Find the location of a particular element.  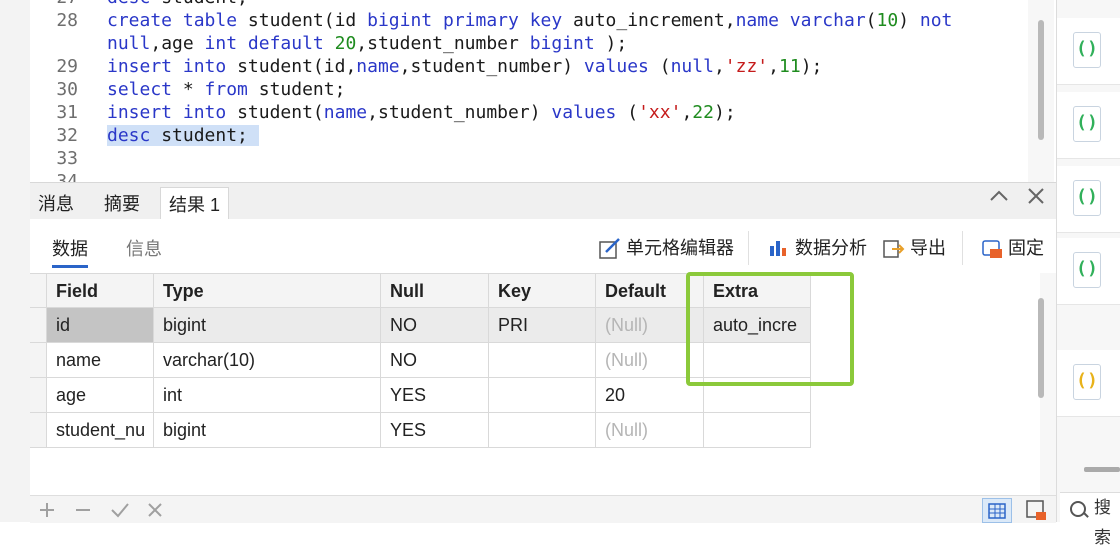

tab-summary: 摘要 is located at coordinates (122, 203).